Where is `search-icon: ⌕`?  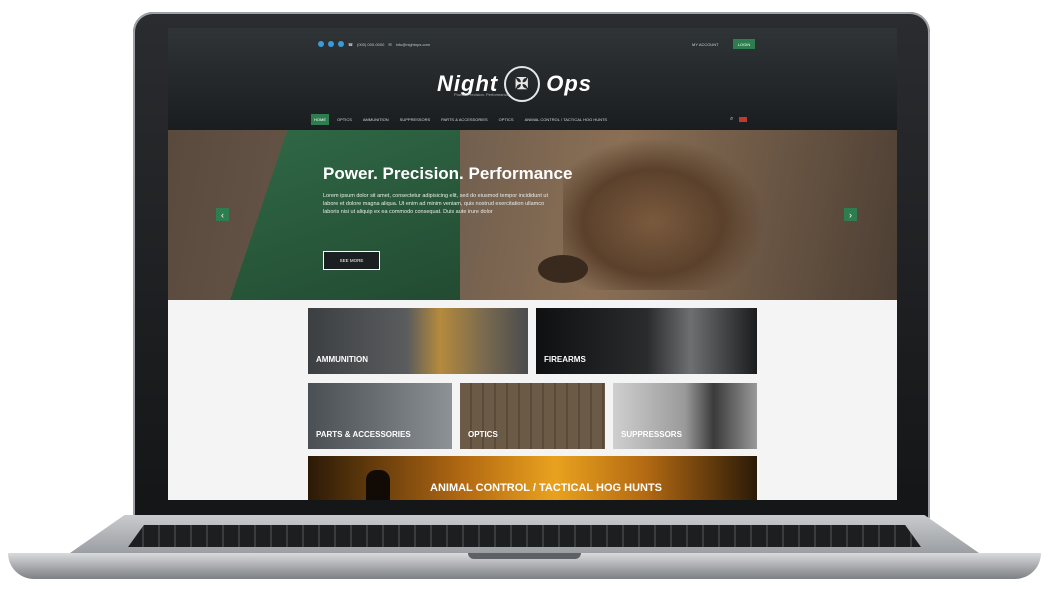 search-icon: ⌕ is located at coordinates (731, 119).